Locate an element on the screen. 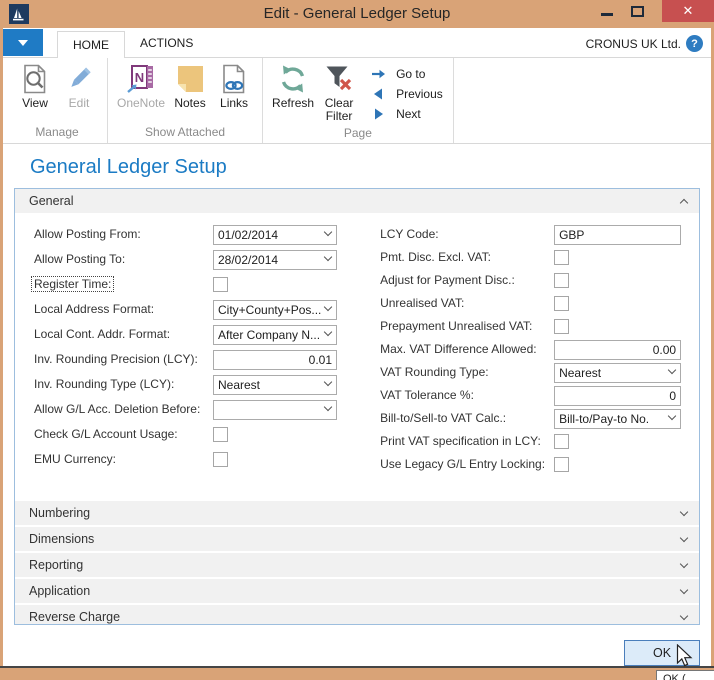 The width and height of the screenshot is (714, 680). ok-tooltip: OK ( is located at coordinates (685, 675).